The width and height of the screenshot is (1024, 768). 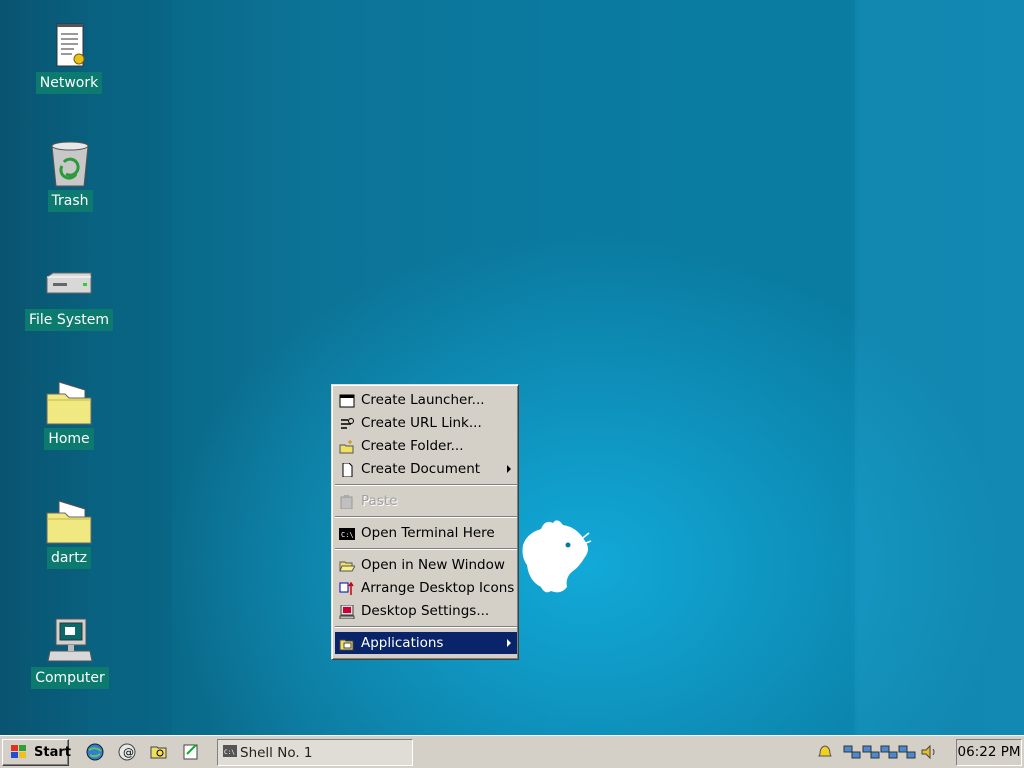 What do you see at coordinates (347, 588) in the screenshot?
I see `arrange-icon` at bounding box center [347, 588].